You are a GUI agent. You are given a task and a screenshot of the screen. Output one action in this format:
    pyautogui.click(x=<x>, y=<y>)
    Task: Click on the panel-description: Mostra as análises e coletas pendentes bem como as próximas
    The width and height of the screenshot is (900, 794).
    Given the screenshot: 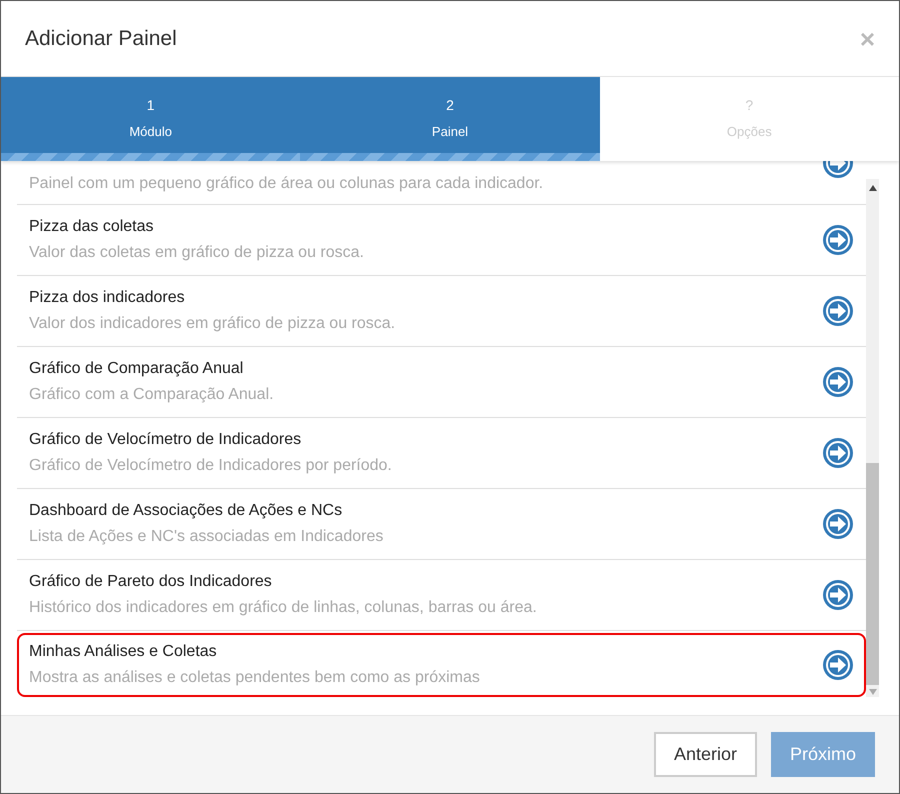 What is the action you would take?
    pyautogui.click(x=254, y=678)
    